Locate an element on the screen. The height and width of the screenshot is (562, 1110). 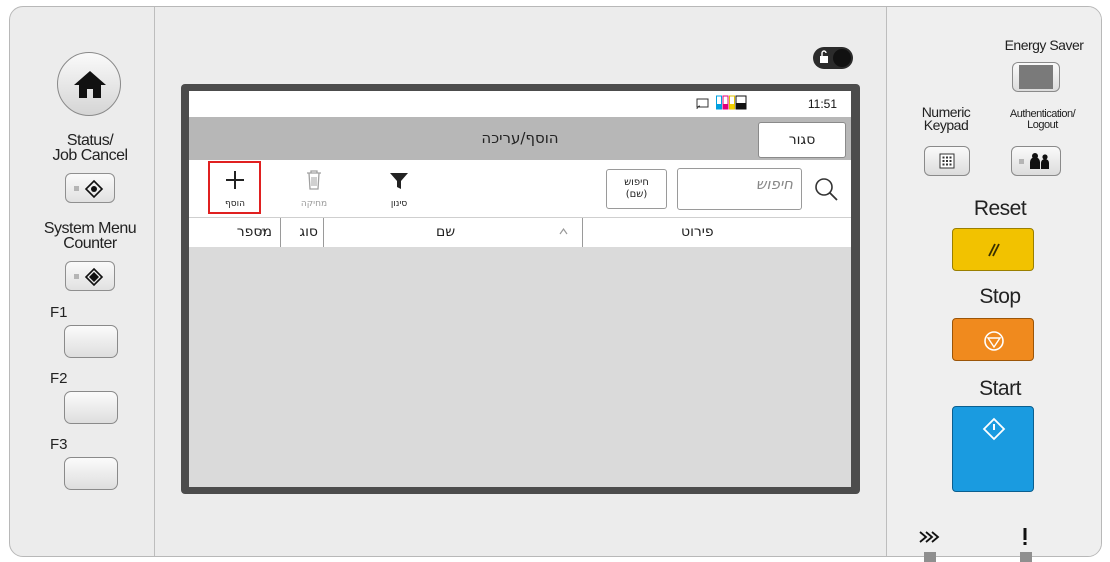
reset-button is located at coordinates (993, 249).